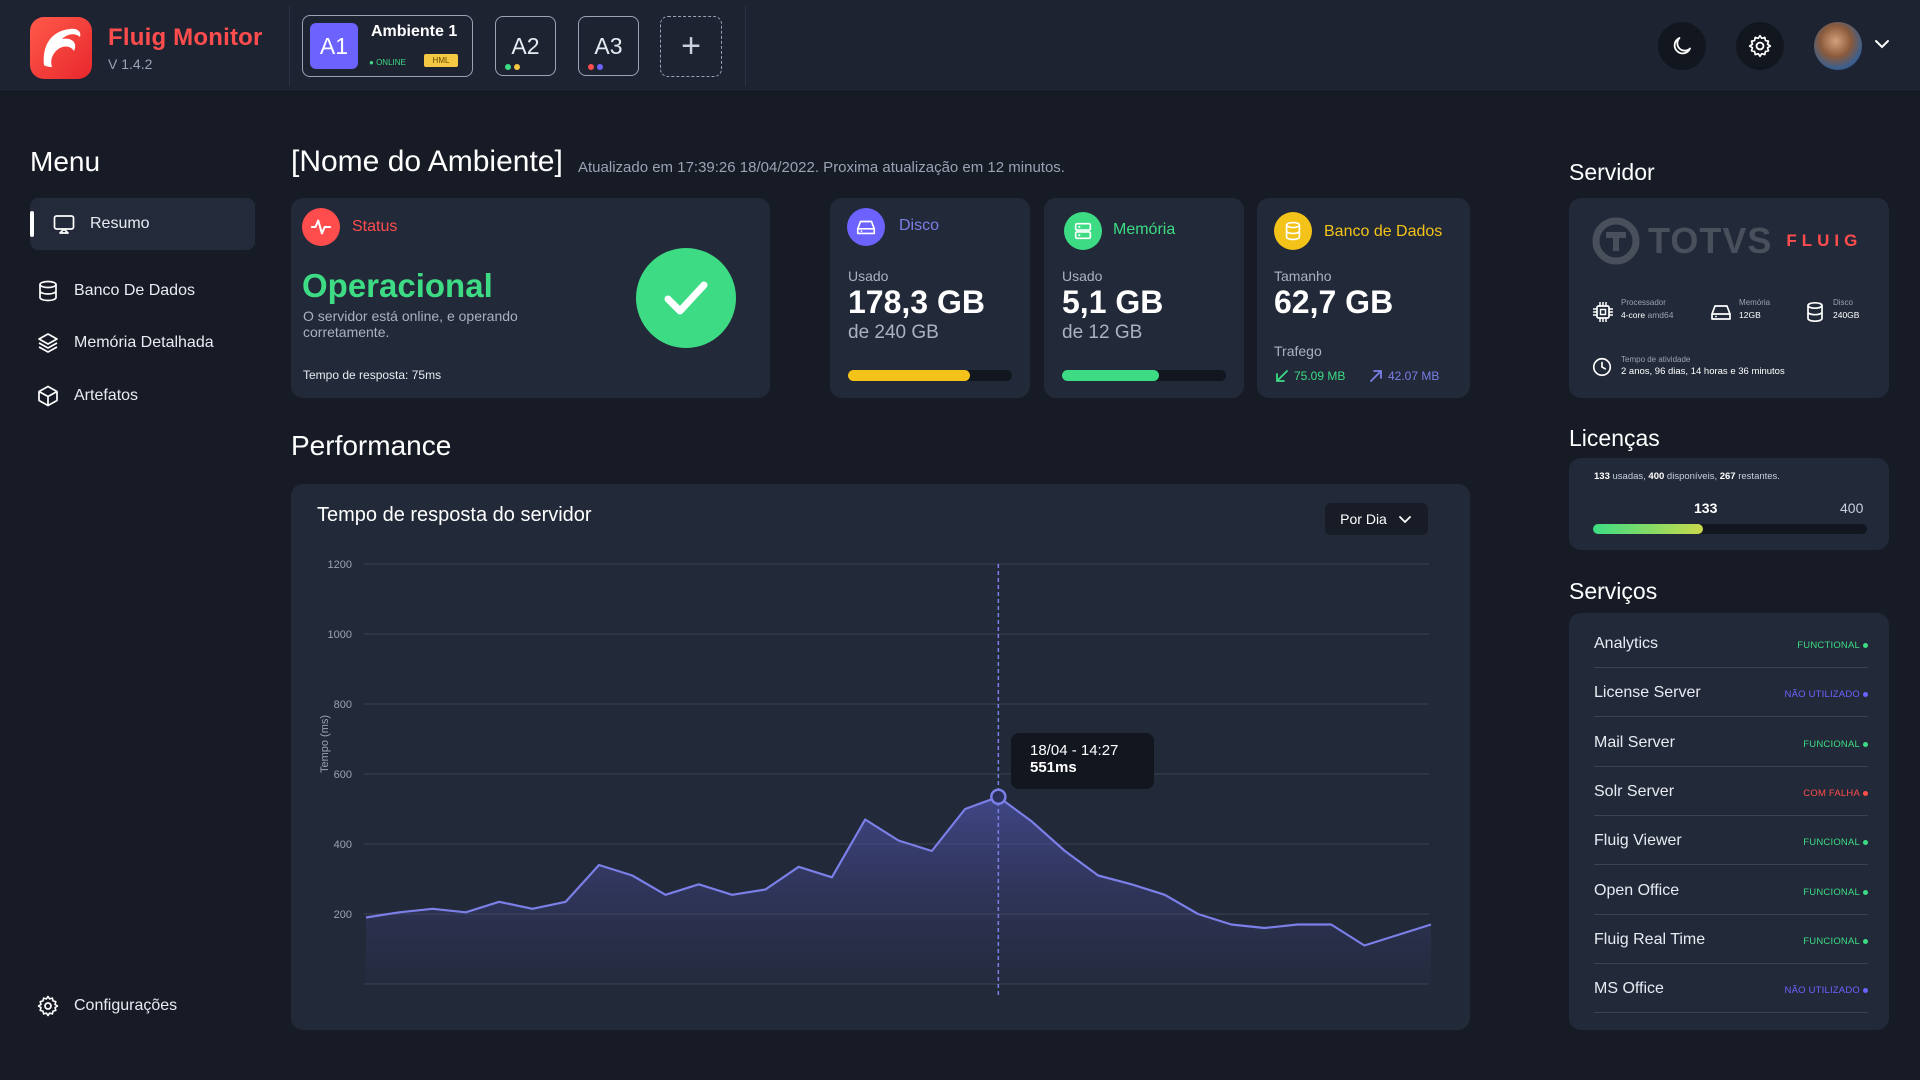 Image resolution: width=1920 pixels, height=1080 pixels. I want to click on processor-value: 4-core amd64, so click(1647, 315).